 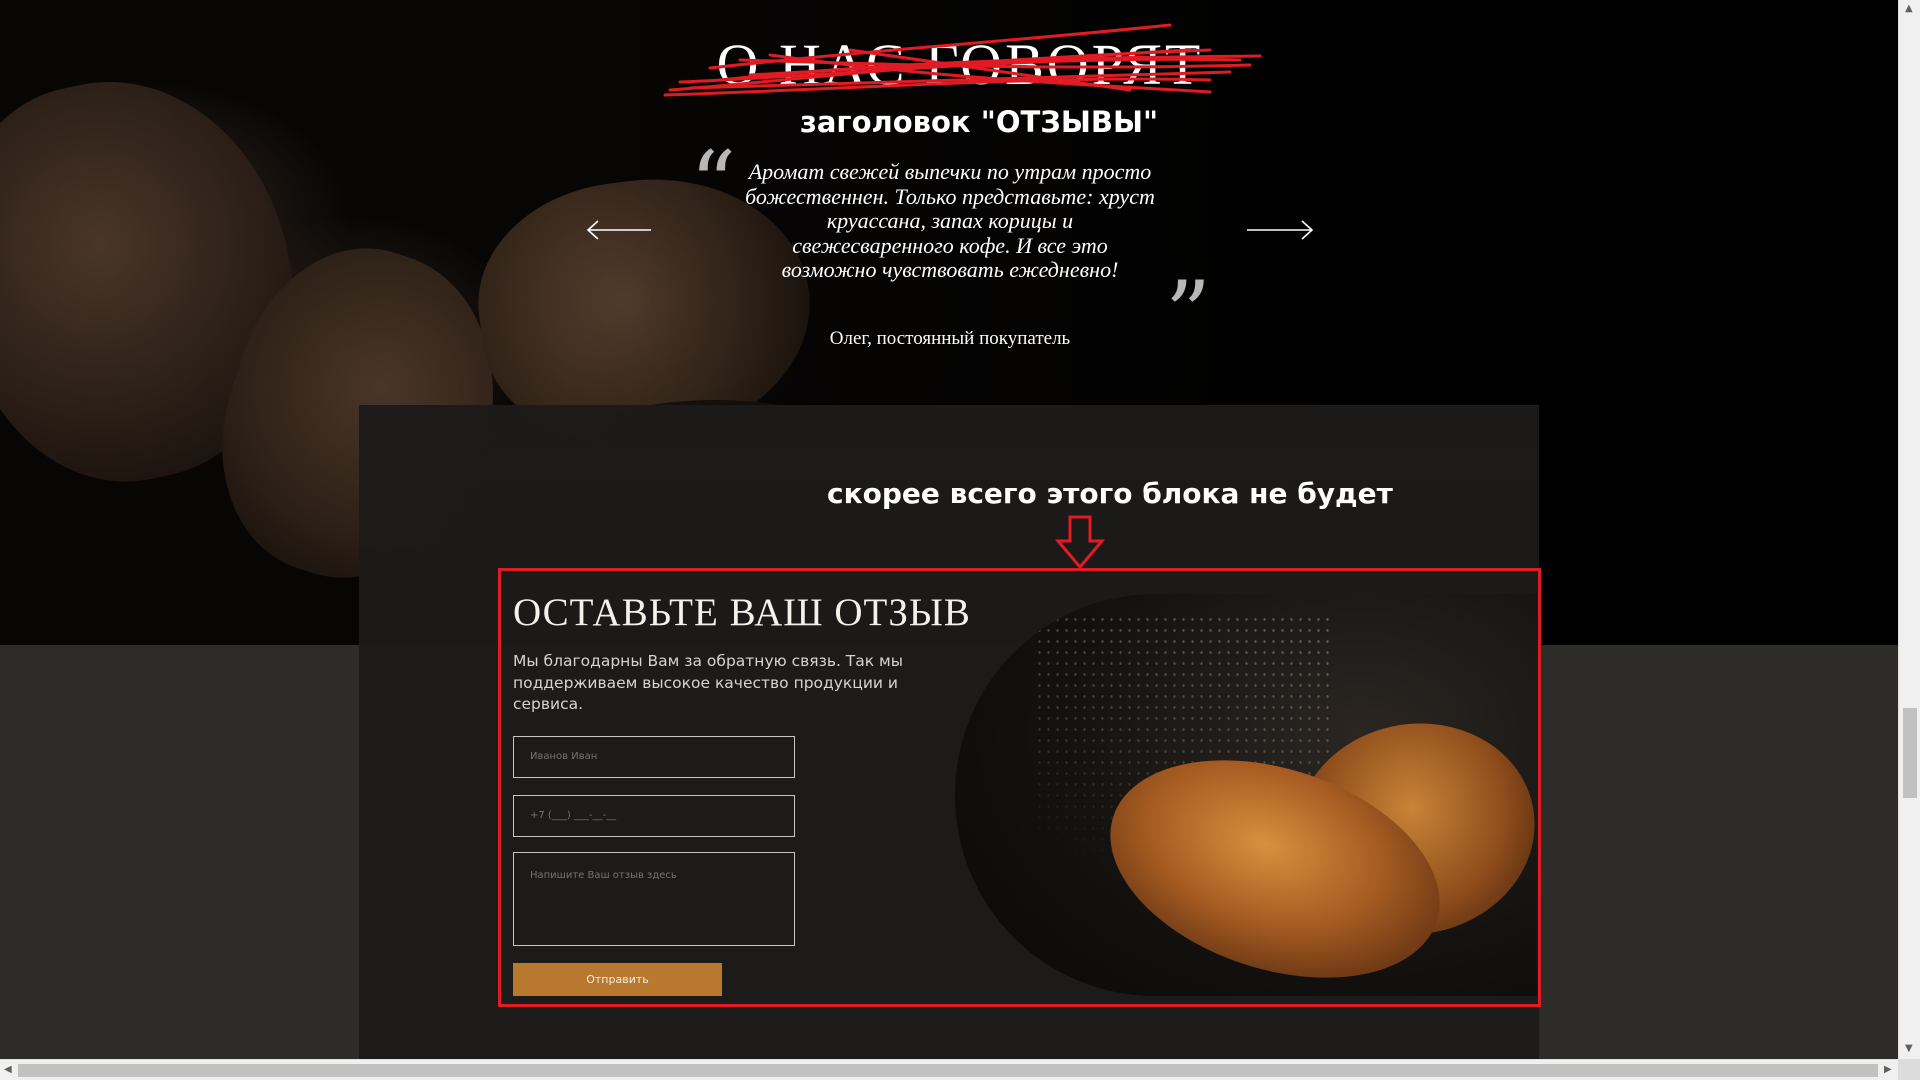 I want to click on croissant-photo, so click(x=1246, y=795).